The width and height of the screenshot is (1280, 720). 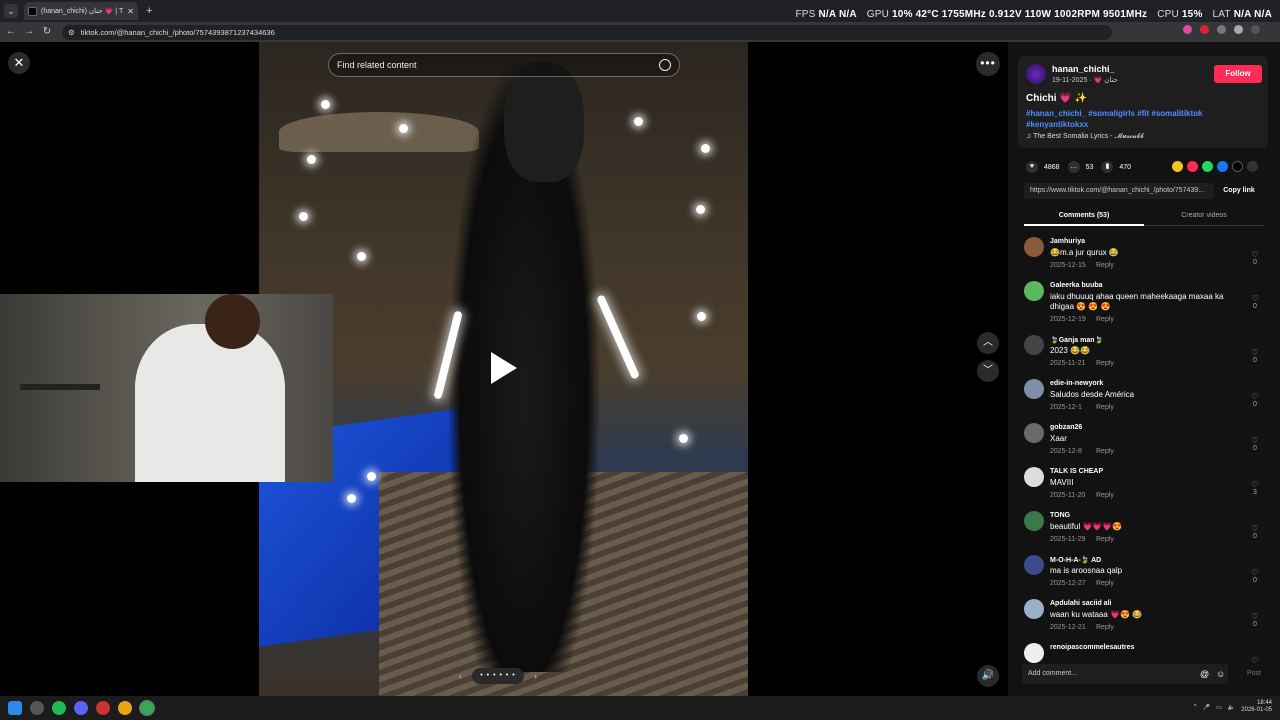 I want to click on network-icon: ▭, so click(x=1219, y=707).